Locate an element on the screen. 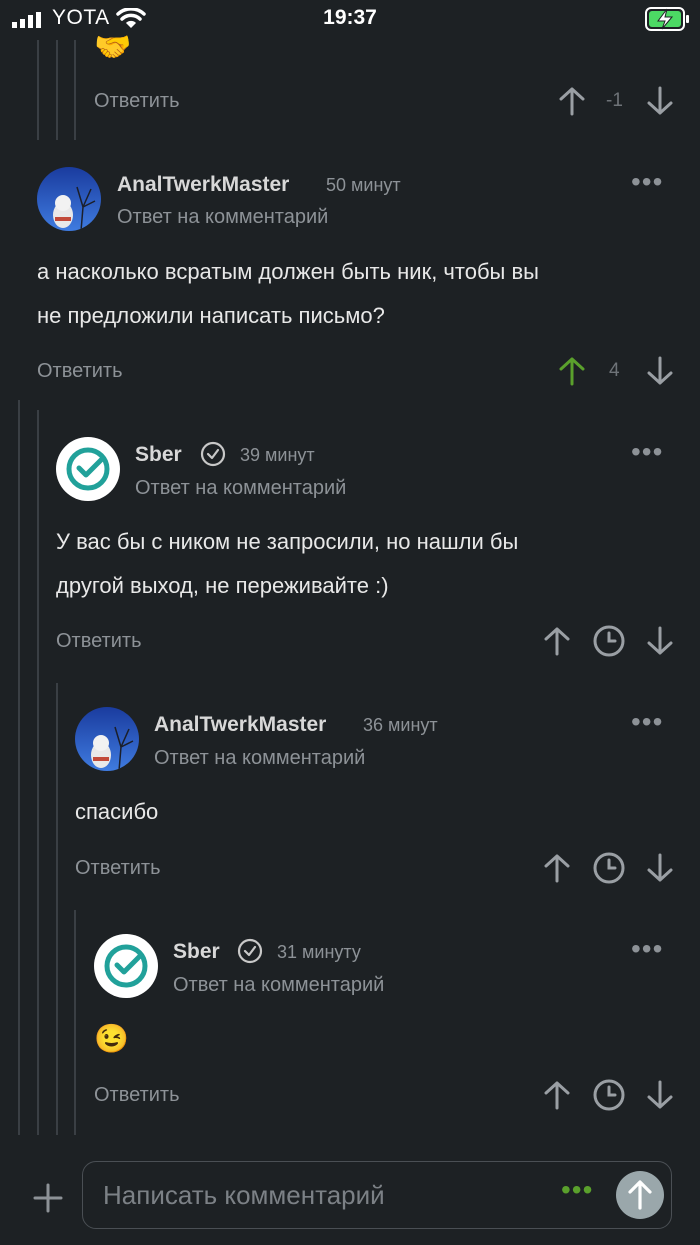 This screenshot has width=700, height=1245. comment-input is located at coordinates (323, 1195).